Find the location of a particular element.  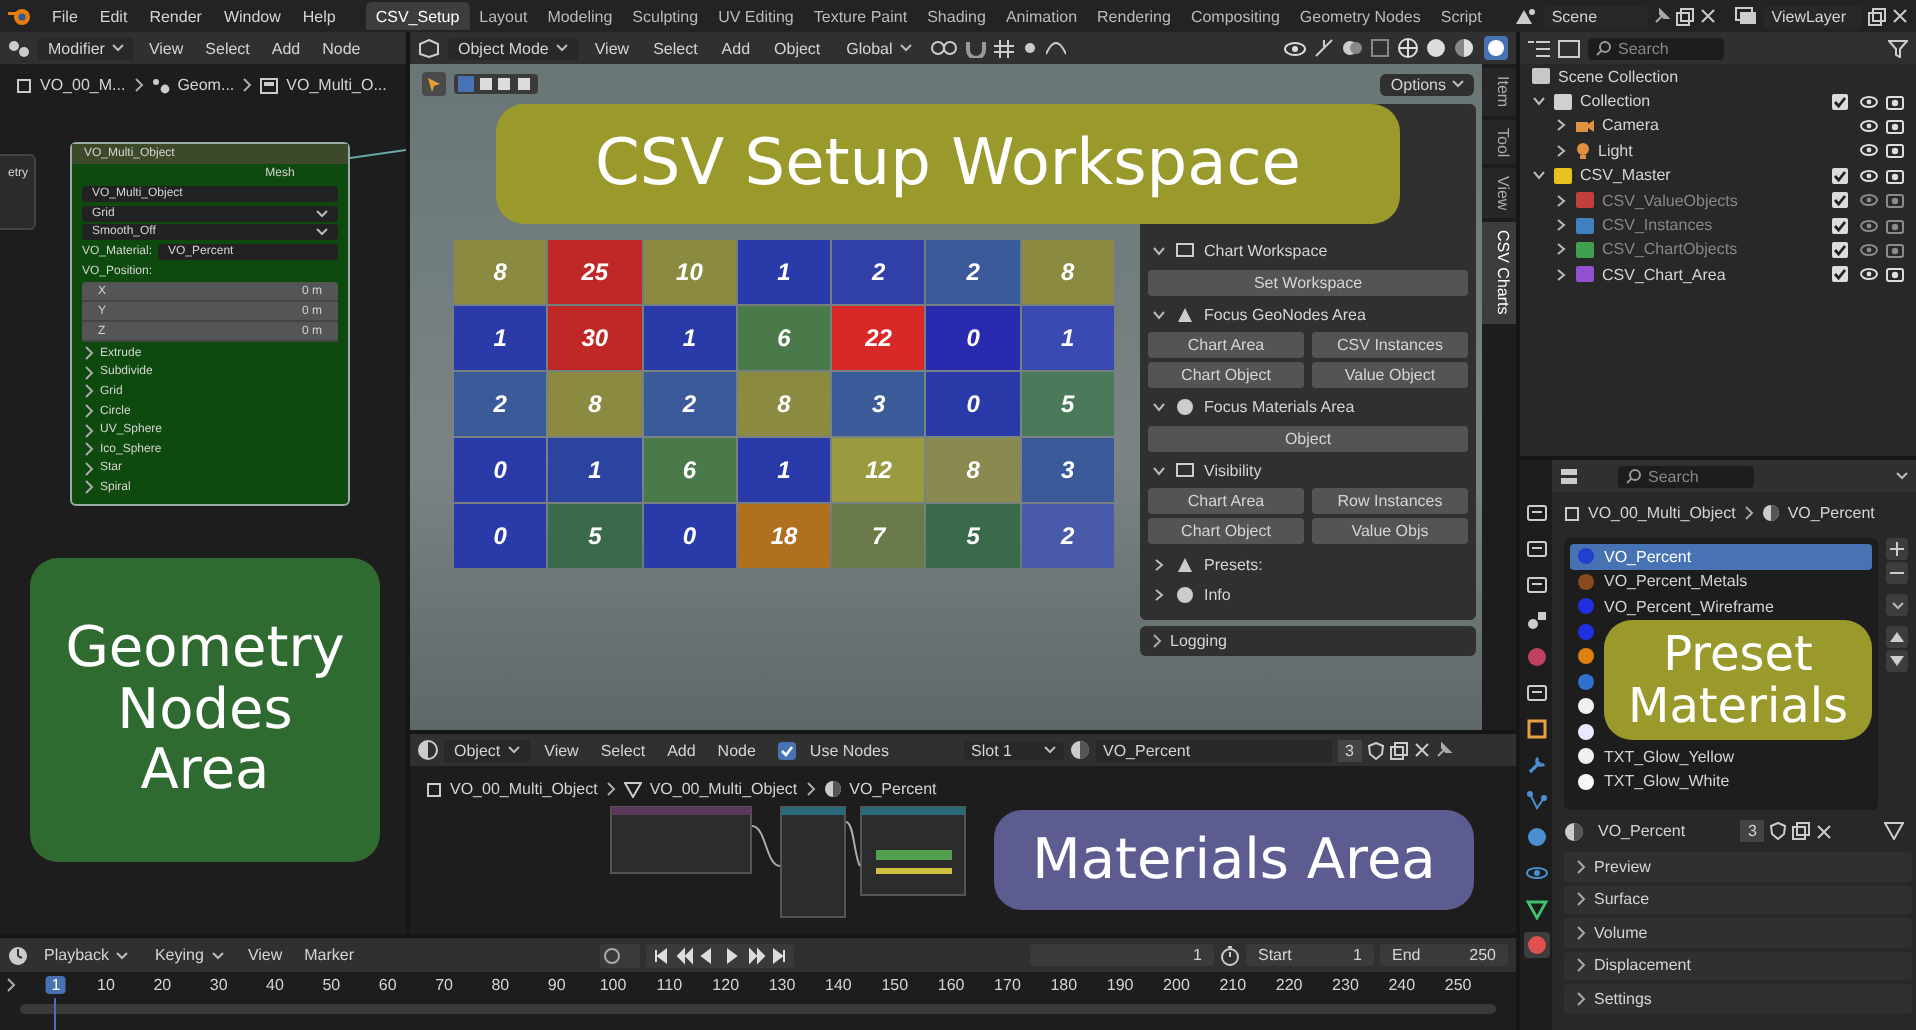

sidebar-tab: View is located at coordinates (1499, 193).